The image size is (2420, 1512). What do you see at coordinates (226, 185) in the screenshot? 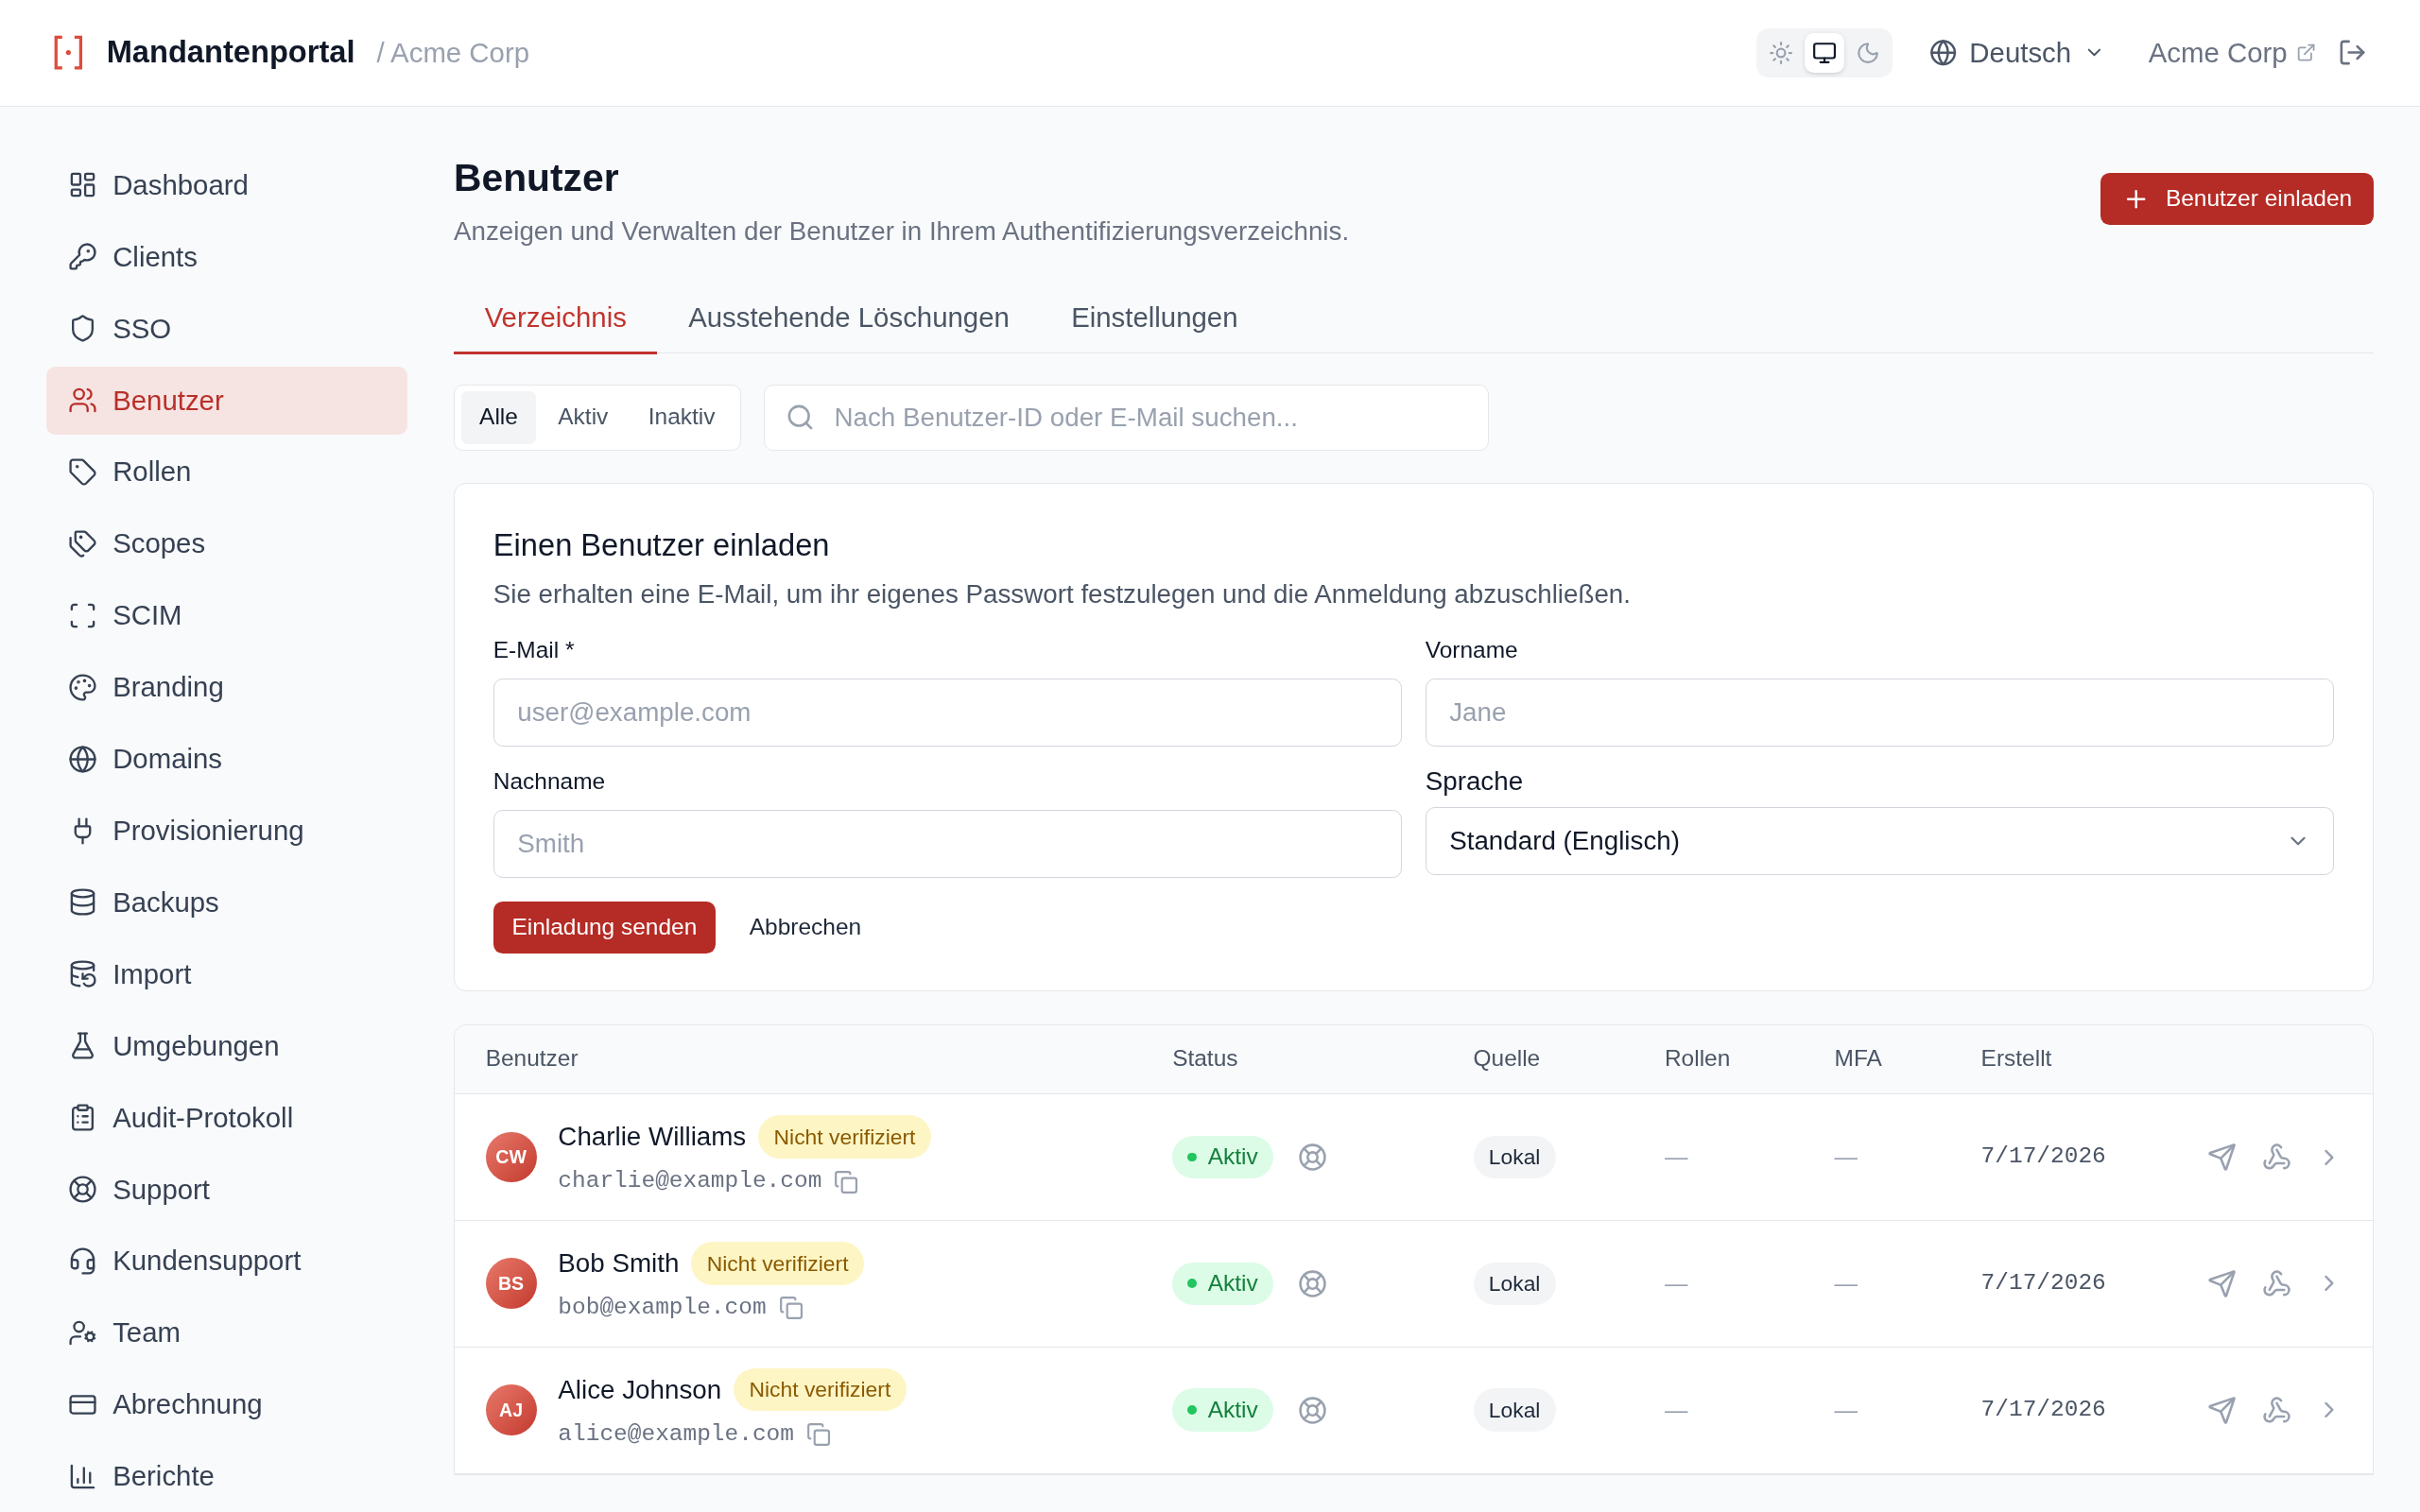
I see `sidebar-item: Dashboard` at bounding box center [226, 185].